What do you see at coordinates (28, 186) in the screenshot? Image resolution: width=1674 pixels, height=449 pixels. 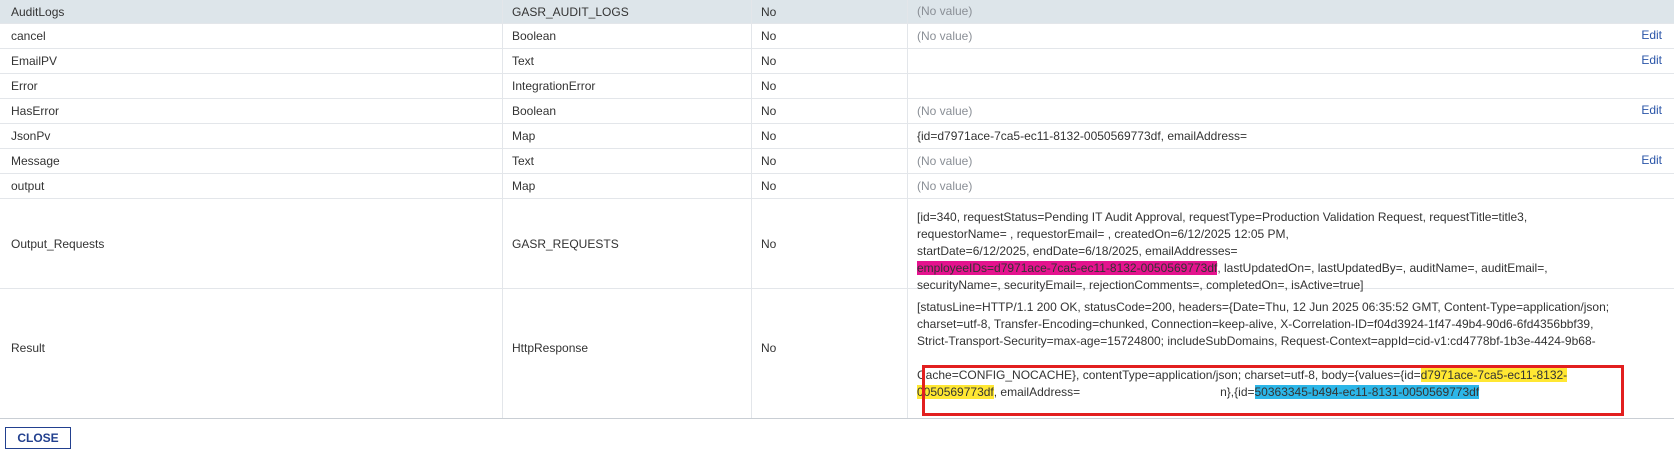 I see `var-name: output` at bounding box center [28, 186].